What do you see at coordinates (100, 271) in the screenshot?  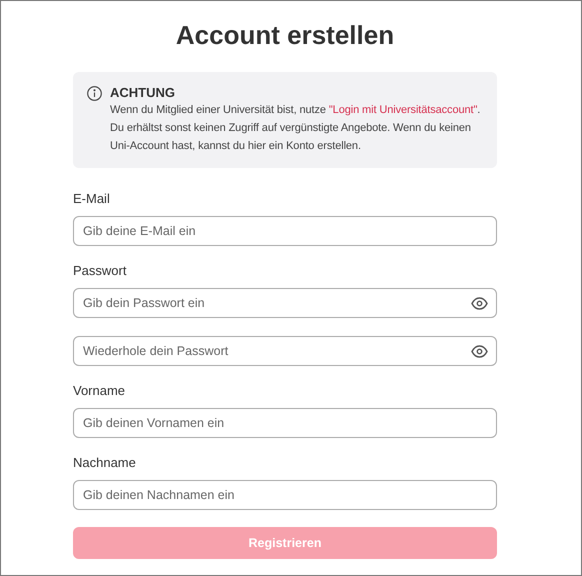 I see `field-label: Passwort` at bounding box center [100, 271].